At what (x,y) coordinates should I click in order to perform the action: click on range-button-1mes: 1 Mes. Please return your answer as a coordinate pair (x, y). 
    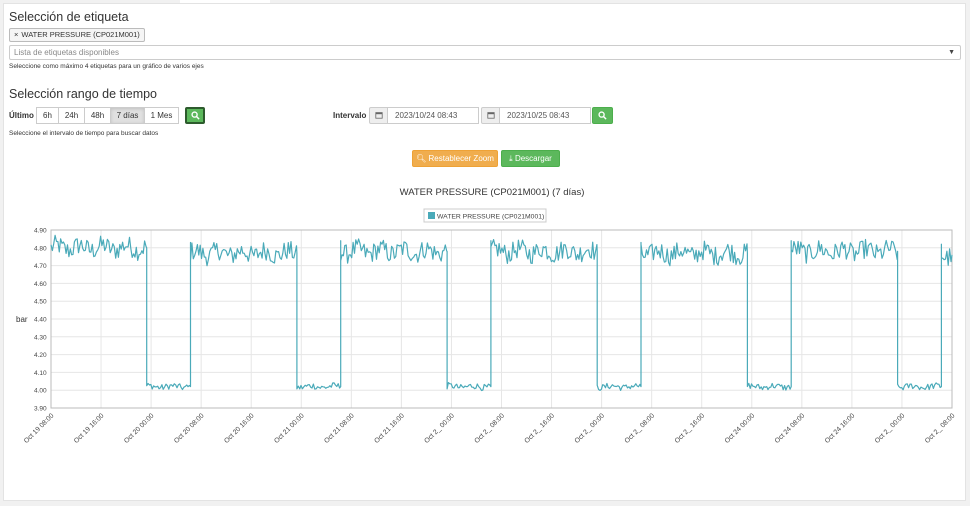
    Looking at the image, I should click on (161, 115).